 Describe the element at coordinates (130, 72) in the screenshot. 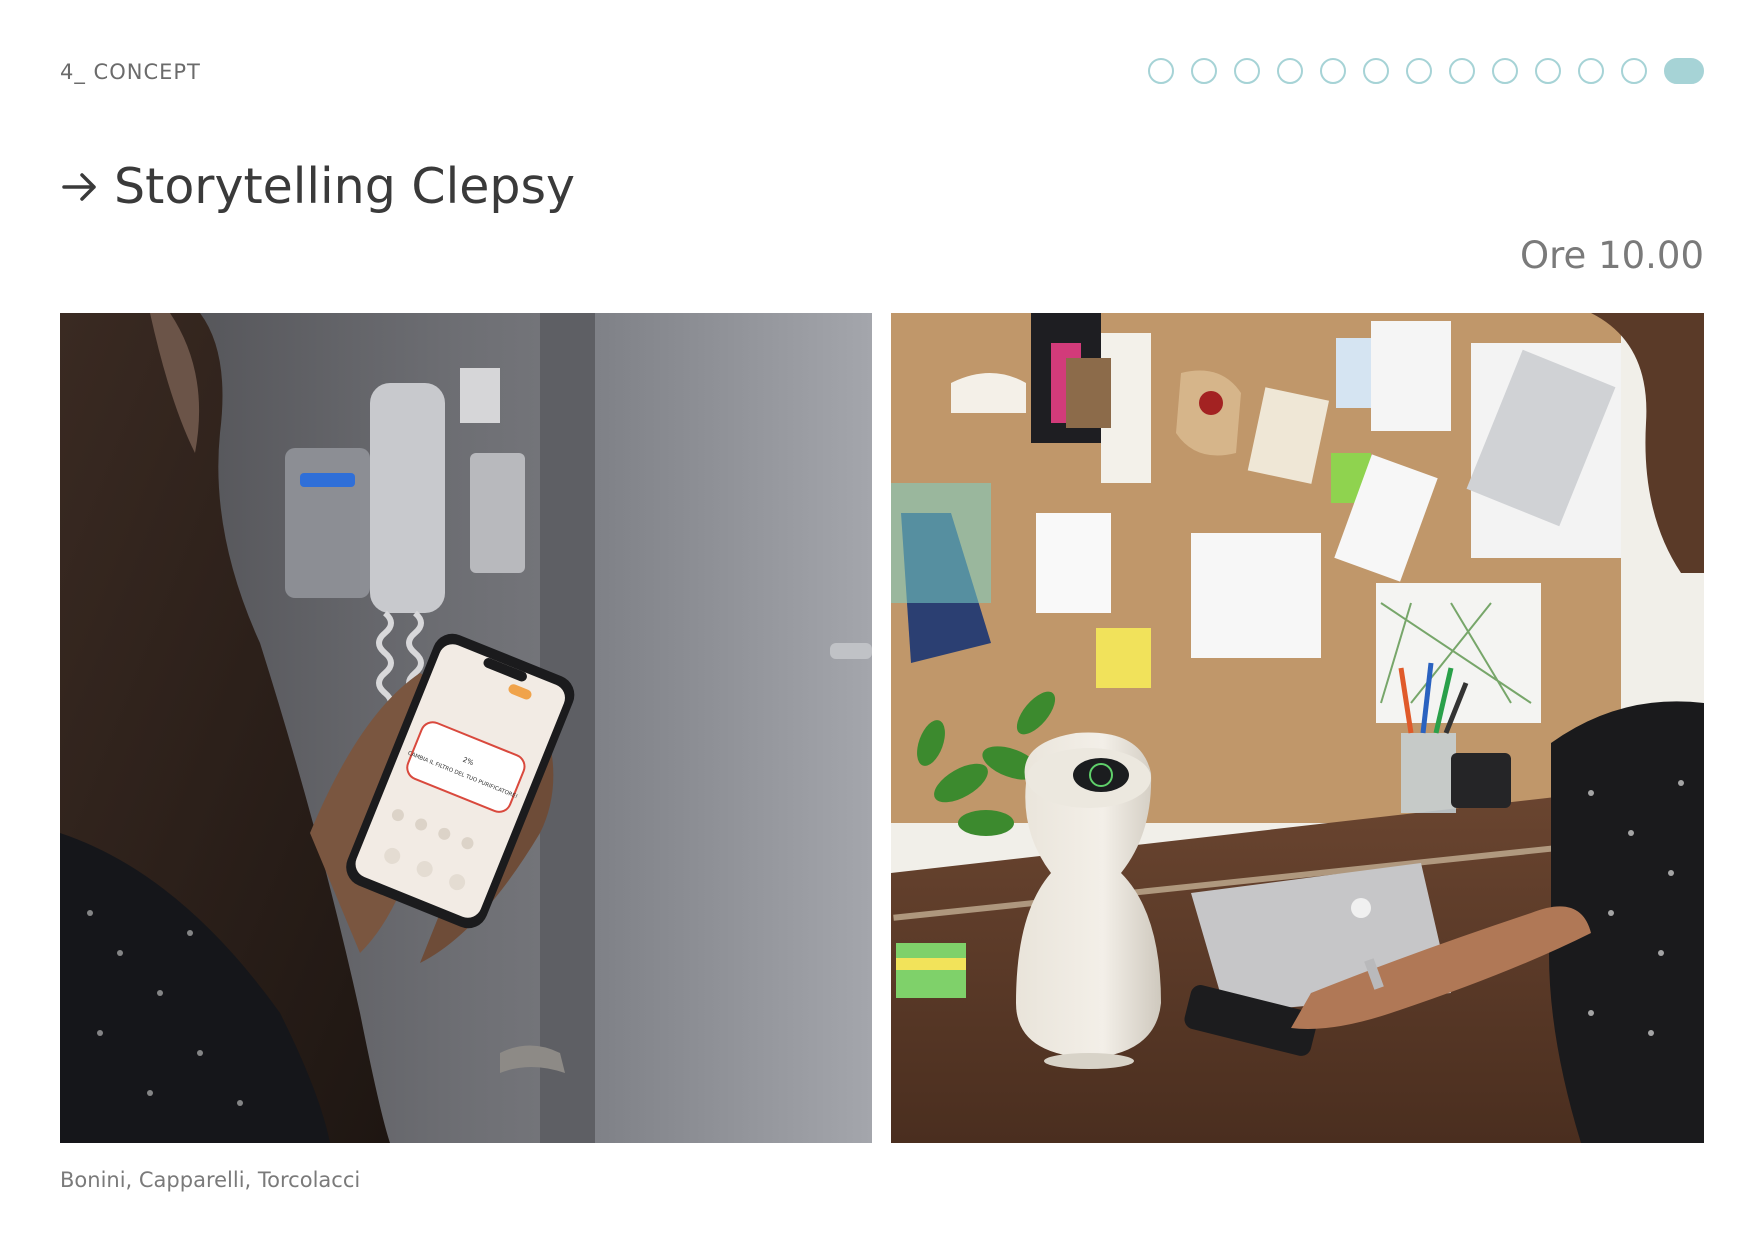

I see `section-label: 4_ CONCEPT` at that location.